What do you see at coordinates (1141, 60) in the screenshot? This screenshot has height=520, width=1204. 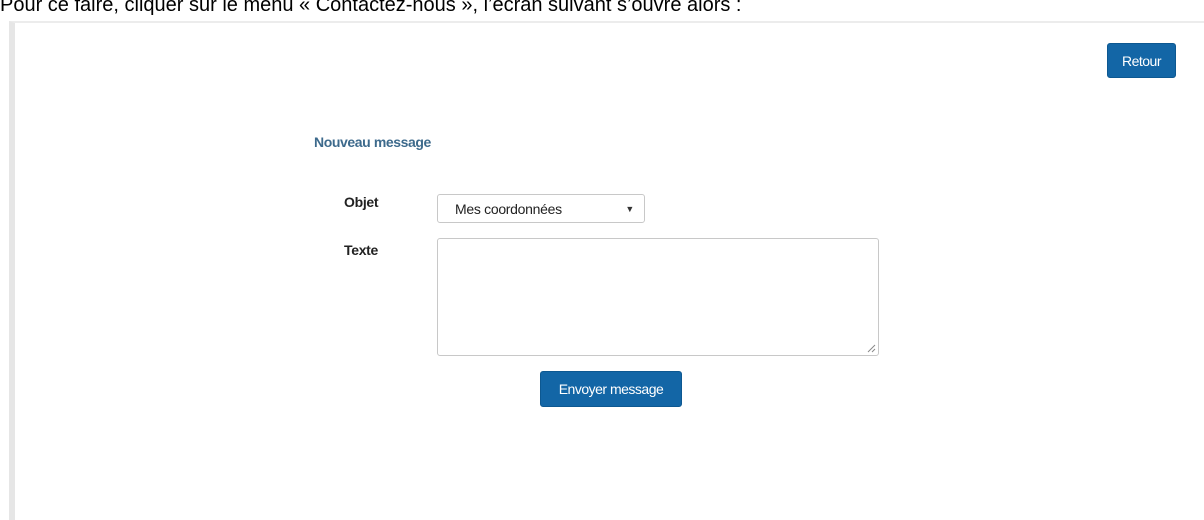 I see `back-button: Retour` at bounding box center [1141, 60].